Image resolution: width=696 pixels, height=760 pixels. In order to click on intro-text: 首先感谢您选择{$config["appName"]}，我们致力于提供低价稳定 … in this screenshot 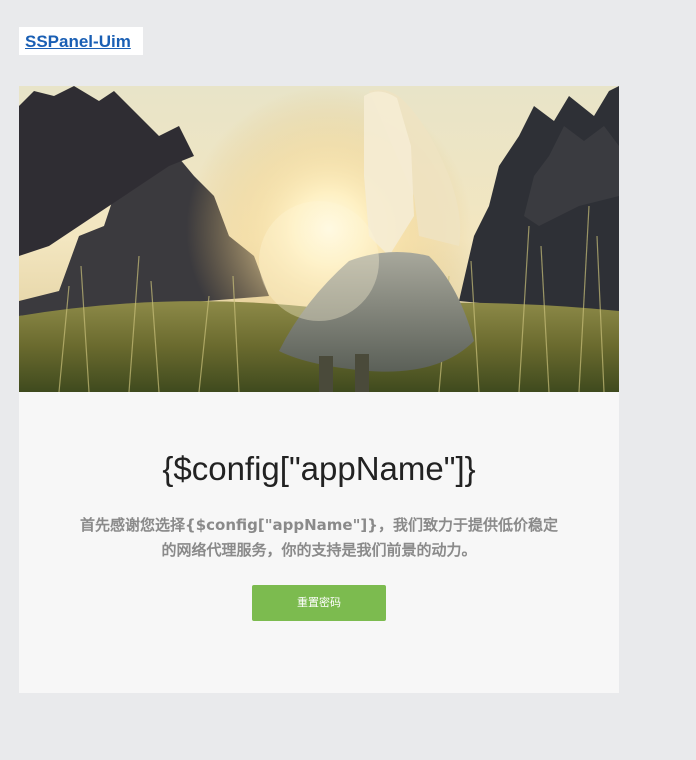, I will do `click(319, 538)`.